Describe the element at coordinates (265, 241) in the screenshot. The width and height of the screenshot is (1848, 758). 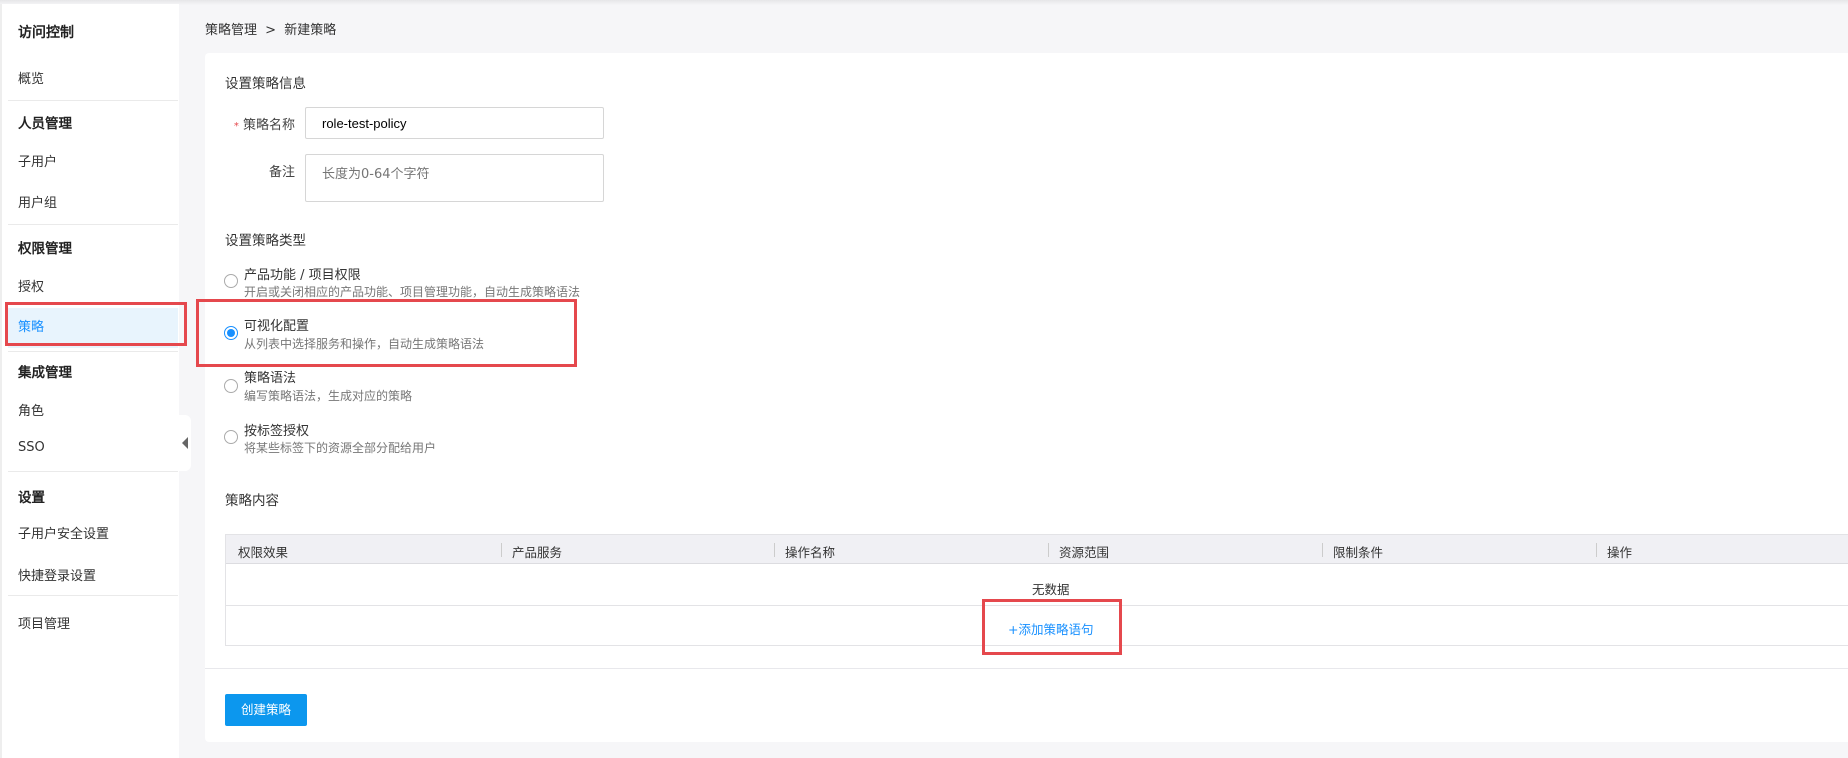
I see `section-policy-type: 设置策略类型` at that location.